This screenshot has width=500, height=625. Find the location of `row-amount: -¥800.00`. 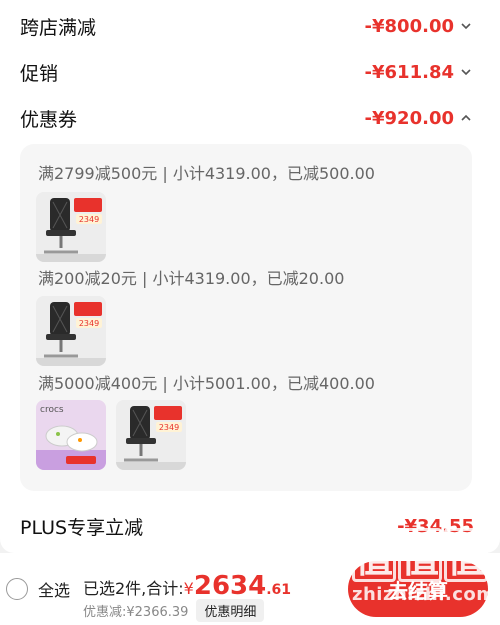

row-amount: -¥800.00 is located at coordinates (419, 26).